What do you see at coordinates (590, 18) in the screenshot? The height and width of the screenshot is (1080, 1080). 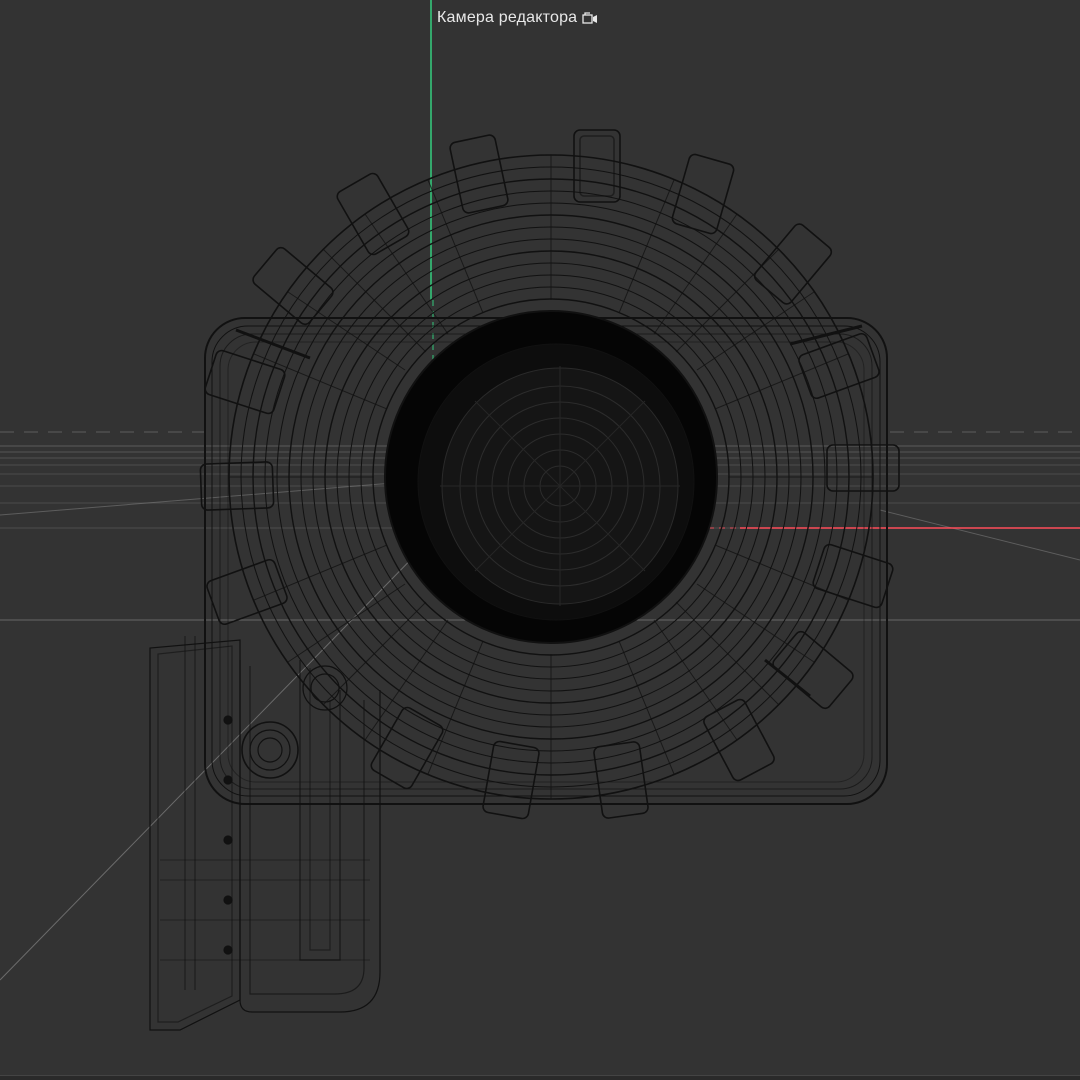 I see `camera-icon` at bounding box center [590, 18].